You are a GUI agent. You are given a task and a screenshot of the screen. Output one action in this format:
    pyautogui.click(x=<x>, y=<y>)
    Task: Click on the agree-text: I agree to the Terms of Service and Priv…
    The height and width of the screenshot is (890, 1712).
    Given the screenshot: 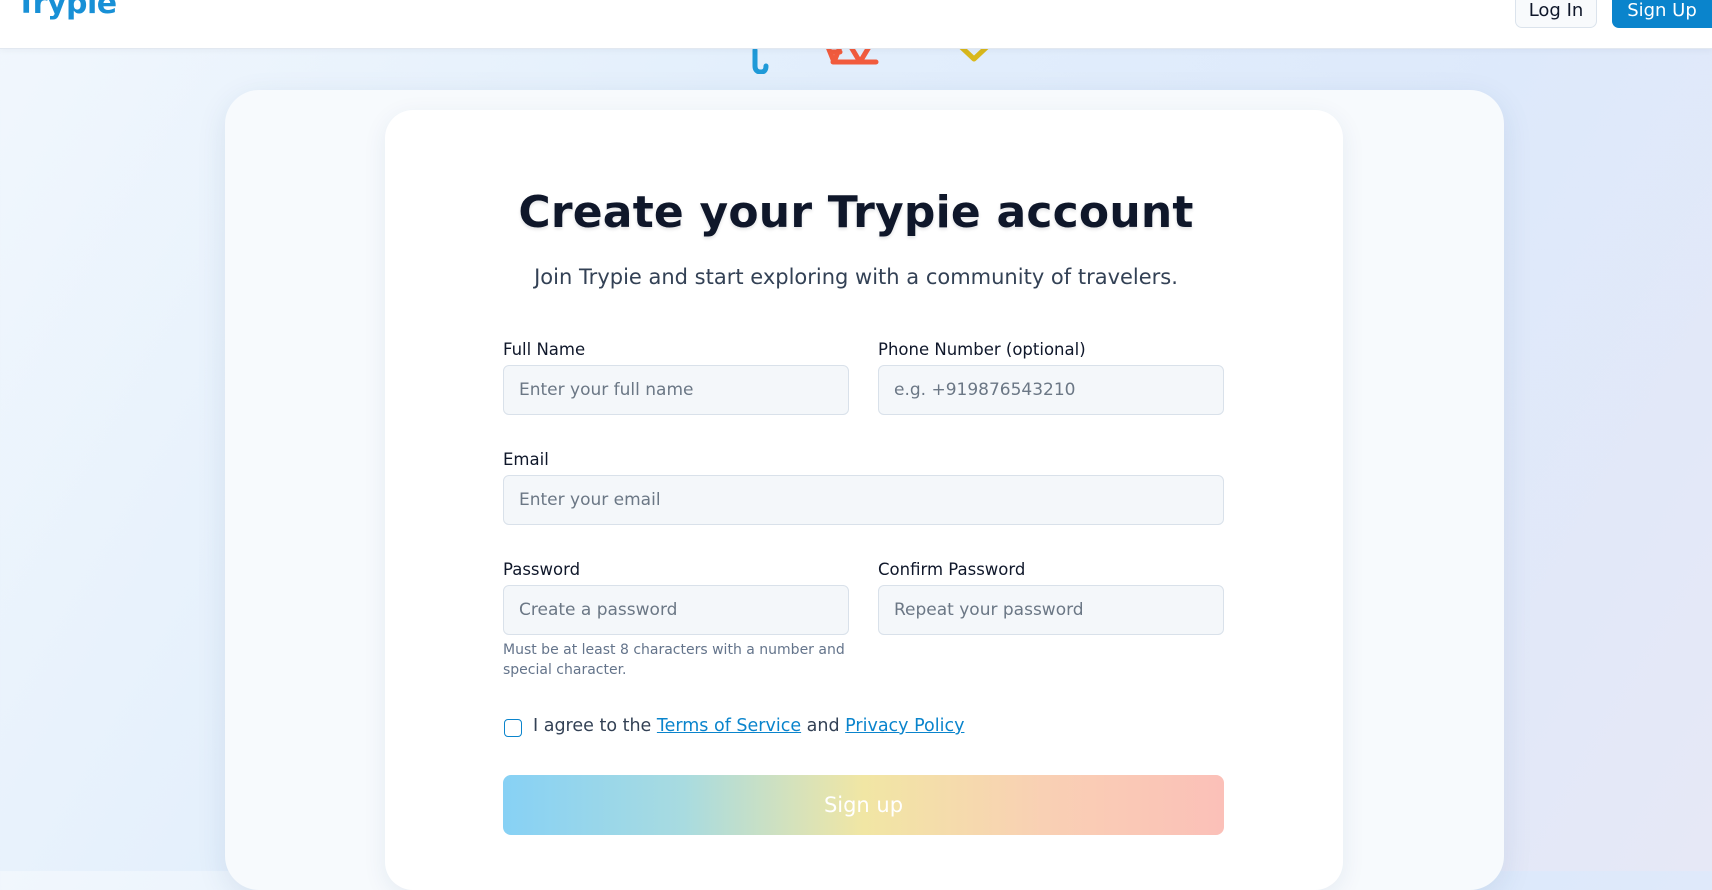 What is the action you would take?
    pyautogui.click(x=748, y=726)
    